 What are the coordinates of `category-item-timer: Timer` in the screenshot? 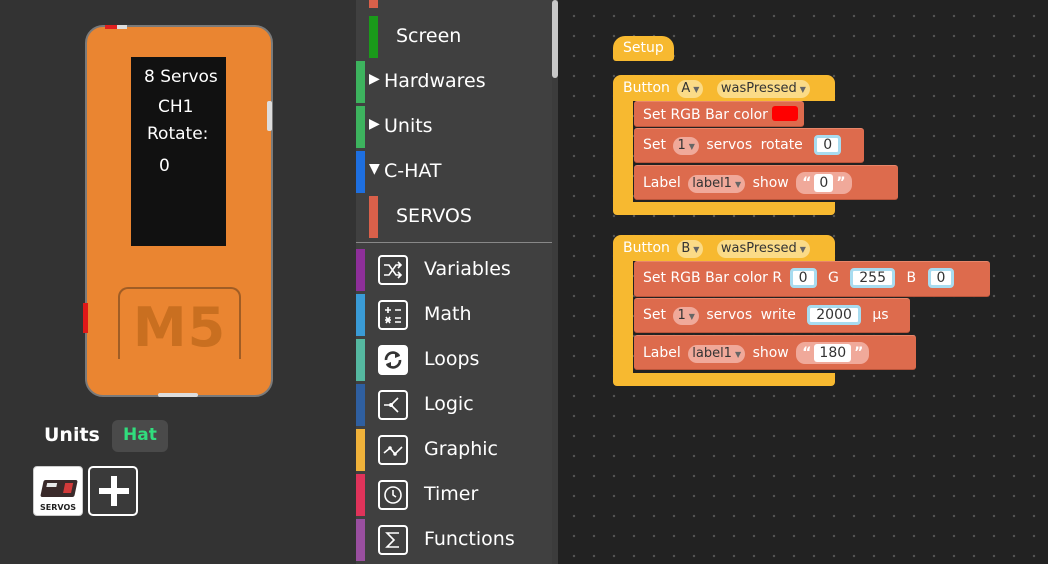 It's located at (454, 495).